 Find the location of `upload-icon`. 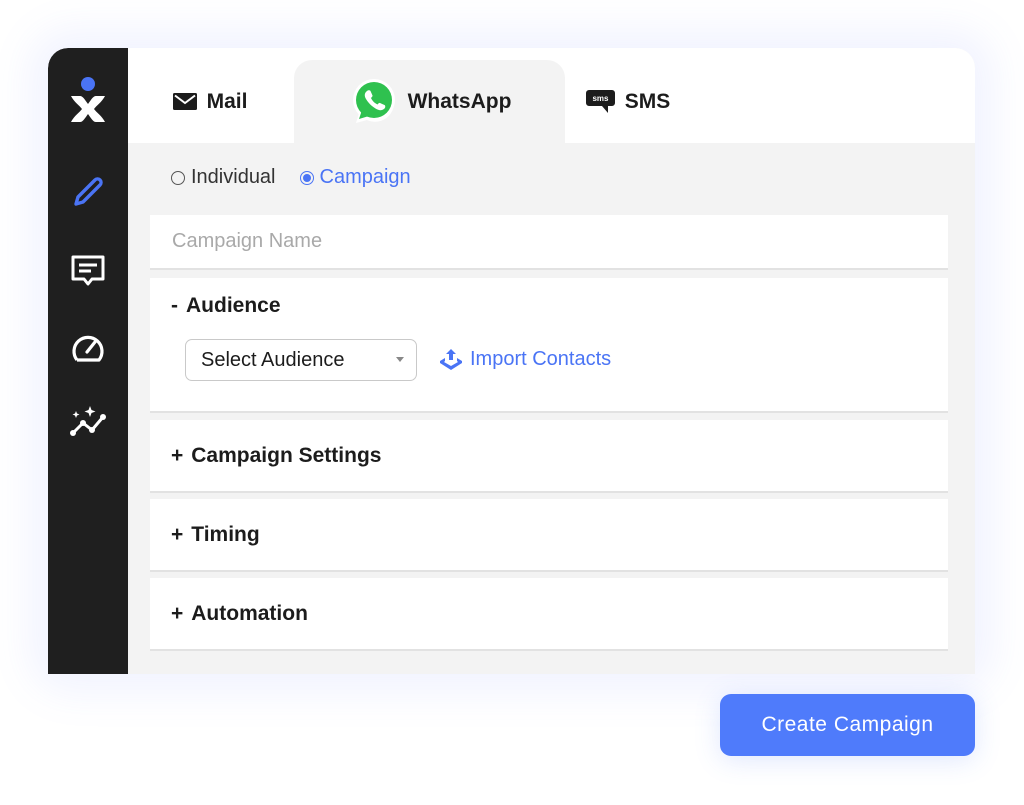

upload-icon is located at coordinates (451, 359).